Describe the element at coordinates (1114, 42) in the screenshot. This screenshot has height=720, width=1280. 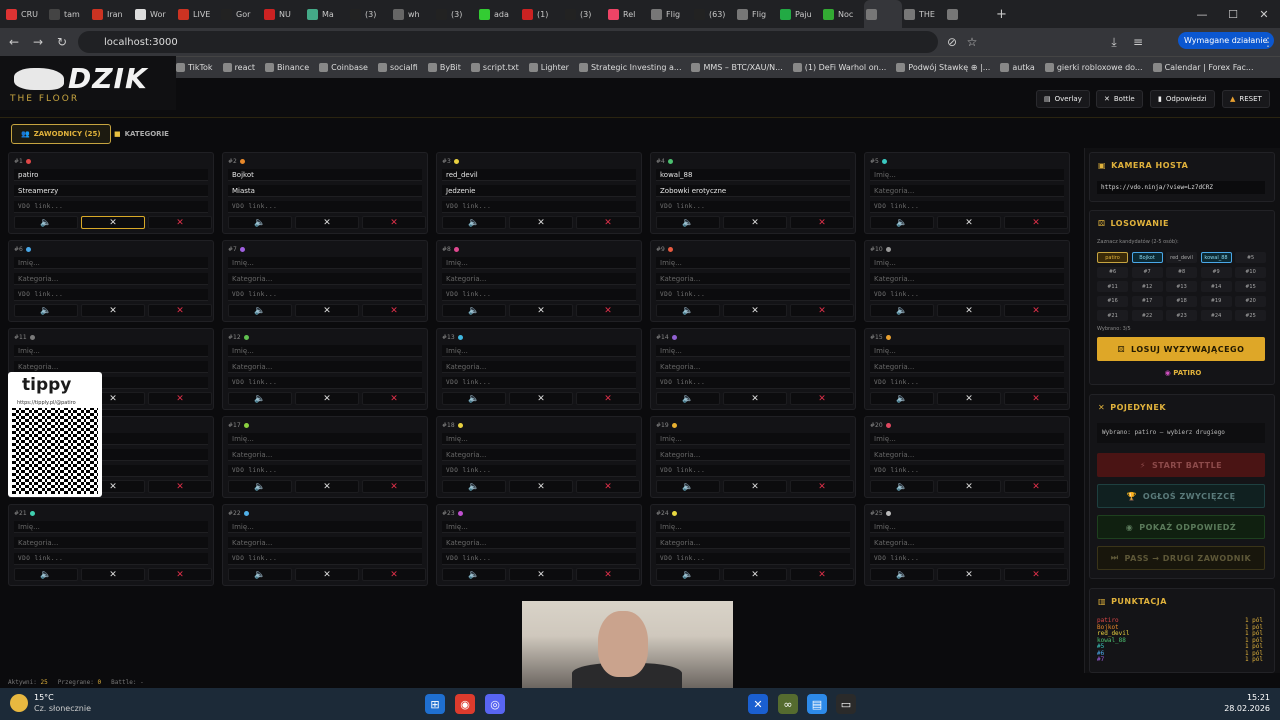
I see `download-icon: ⤓` at that location.